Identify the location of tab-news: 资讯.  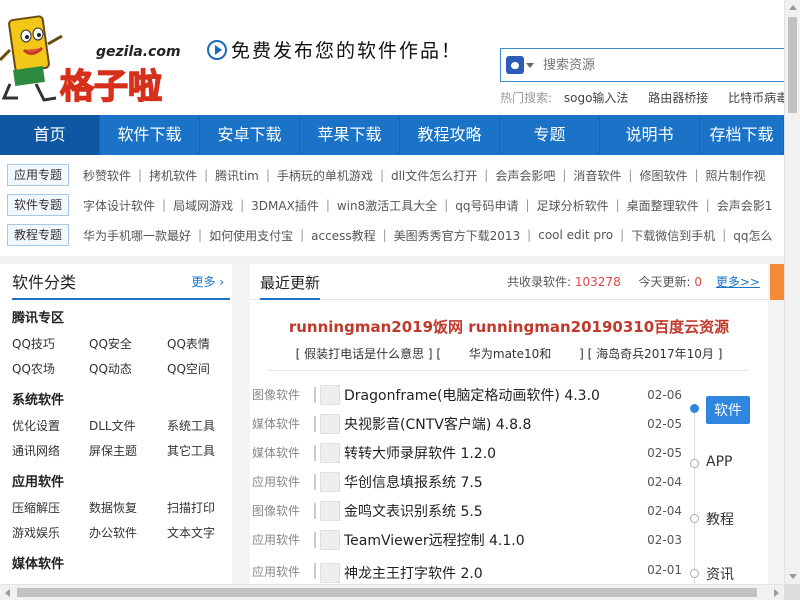
(720, 574).